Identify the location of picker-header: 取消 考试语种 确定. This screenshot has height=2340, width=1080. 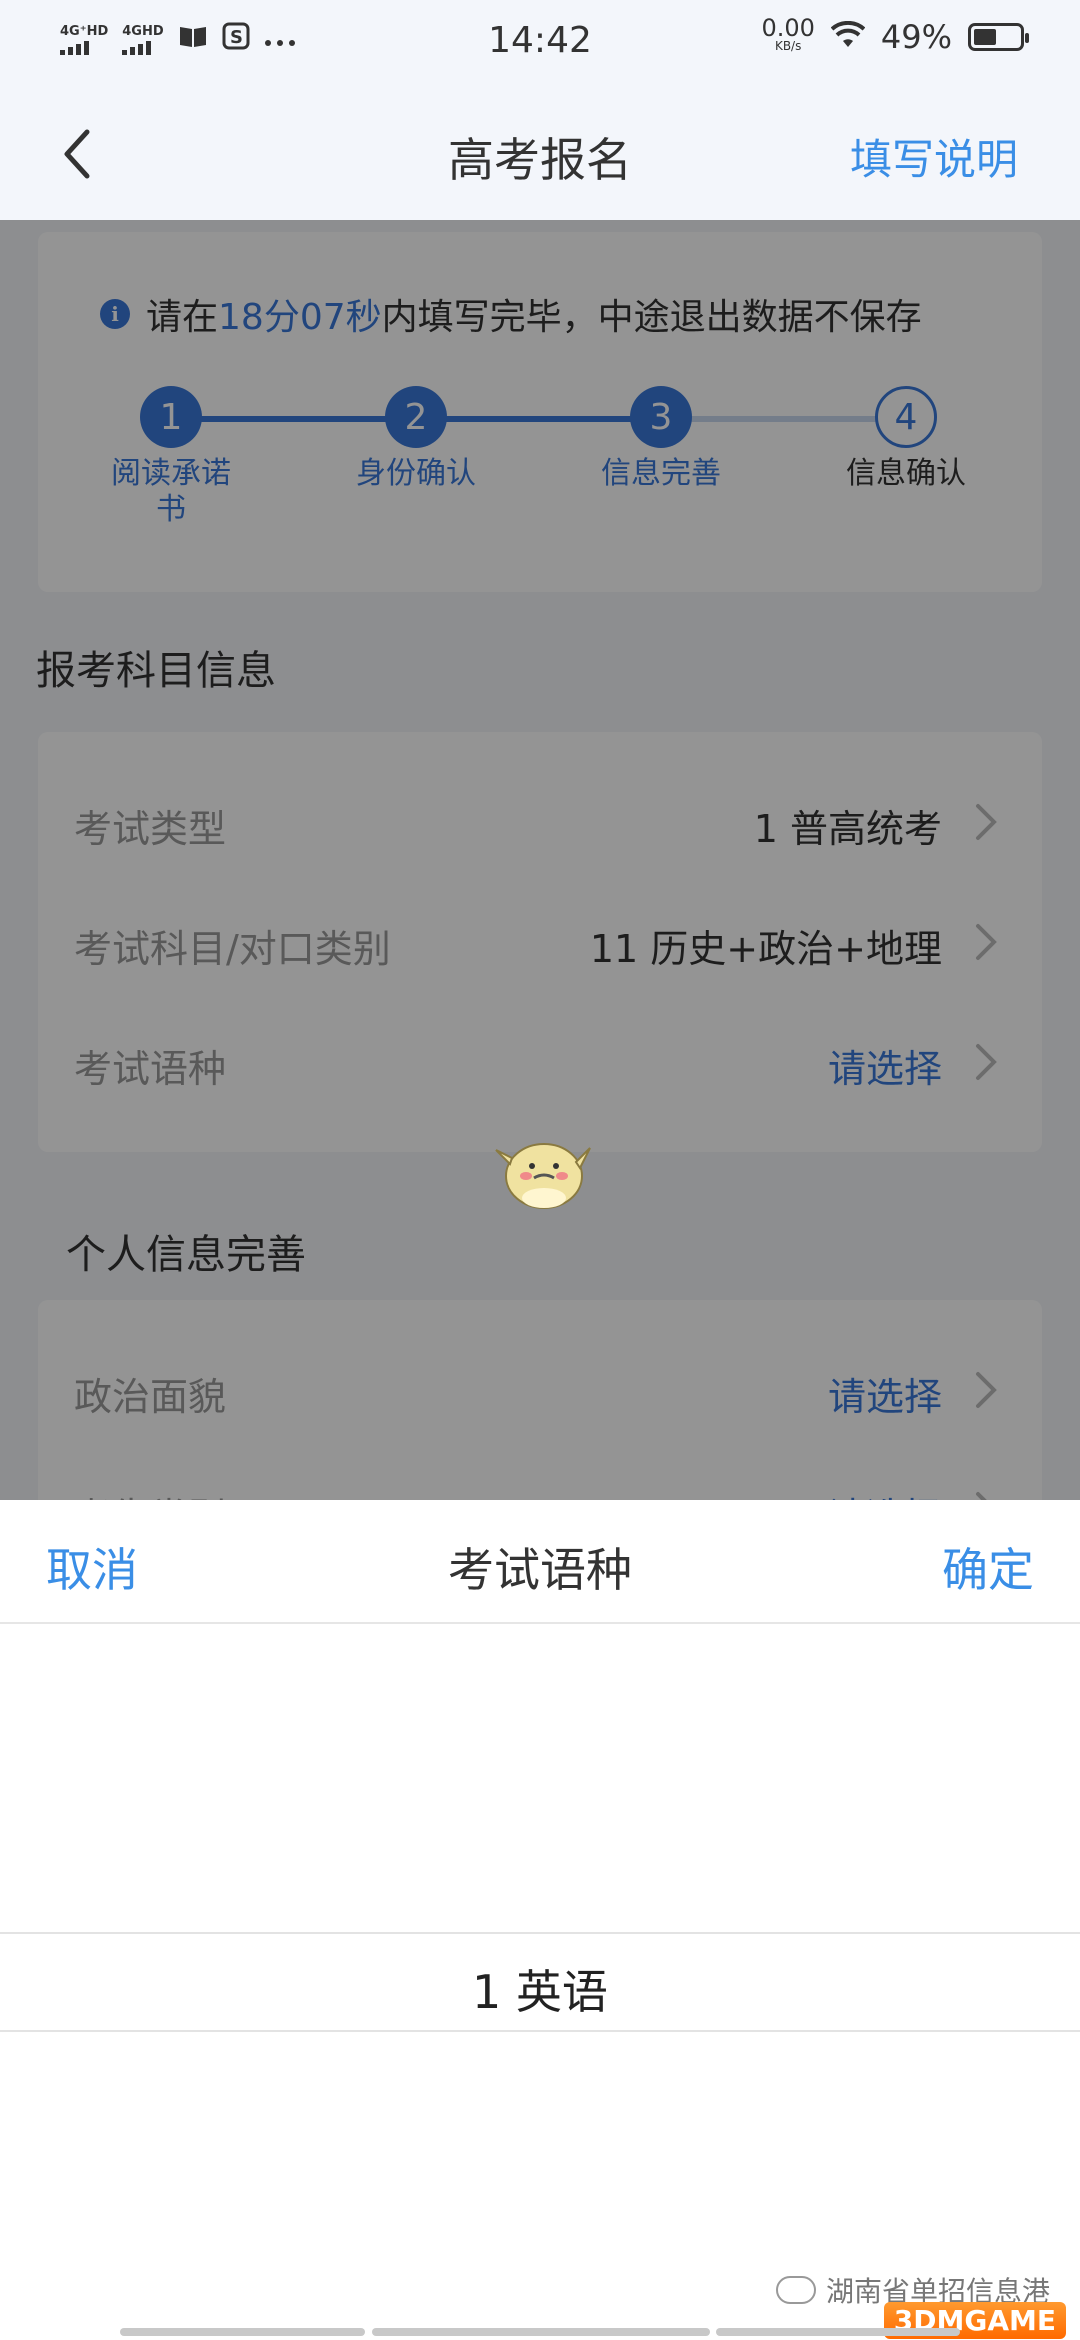
(540, 1562).